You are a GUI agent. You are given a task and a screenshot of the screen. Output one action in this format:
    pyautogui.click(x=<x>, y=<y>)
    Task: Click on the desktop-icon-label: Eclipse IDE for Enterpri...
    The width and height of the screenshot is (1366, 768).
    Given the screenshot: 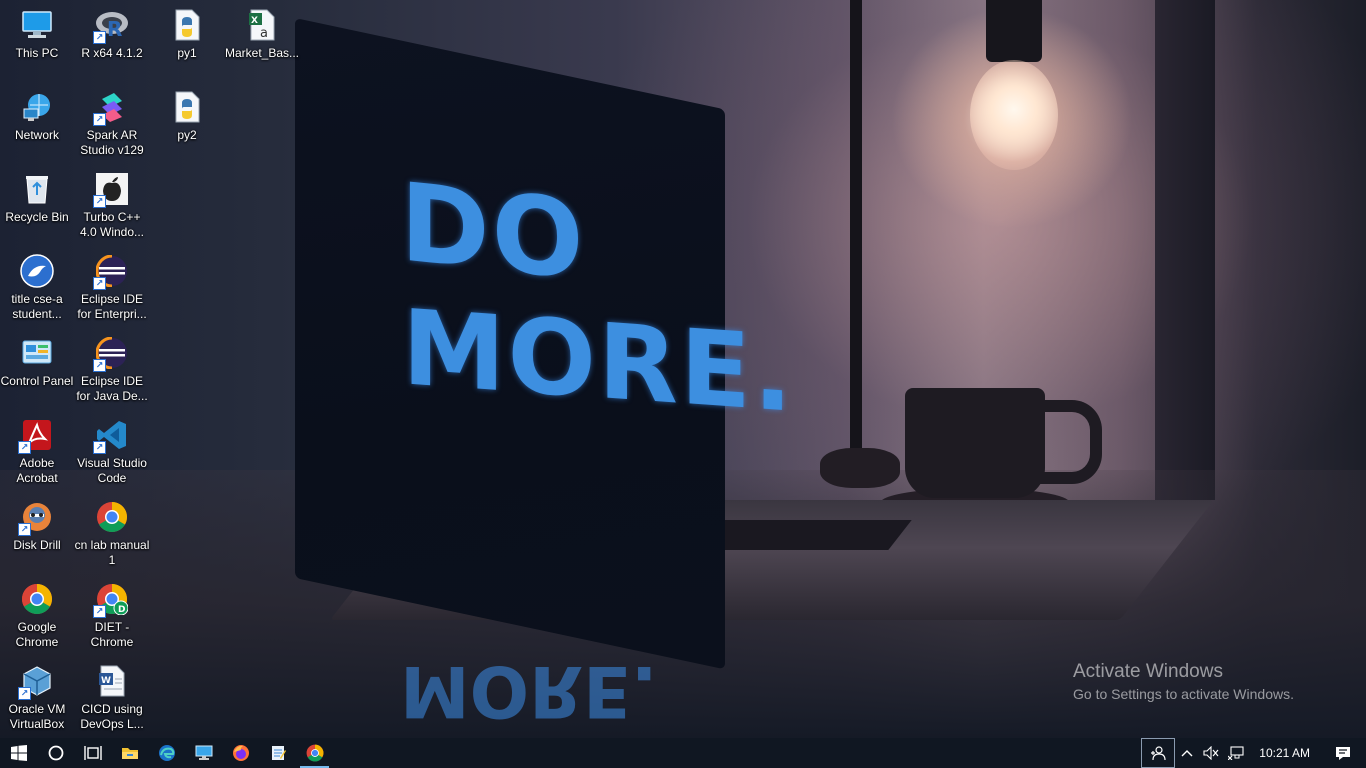 What is the action you would take?
    pyautogui.click(x=112, y=306)
    